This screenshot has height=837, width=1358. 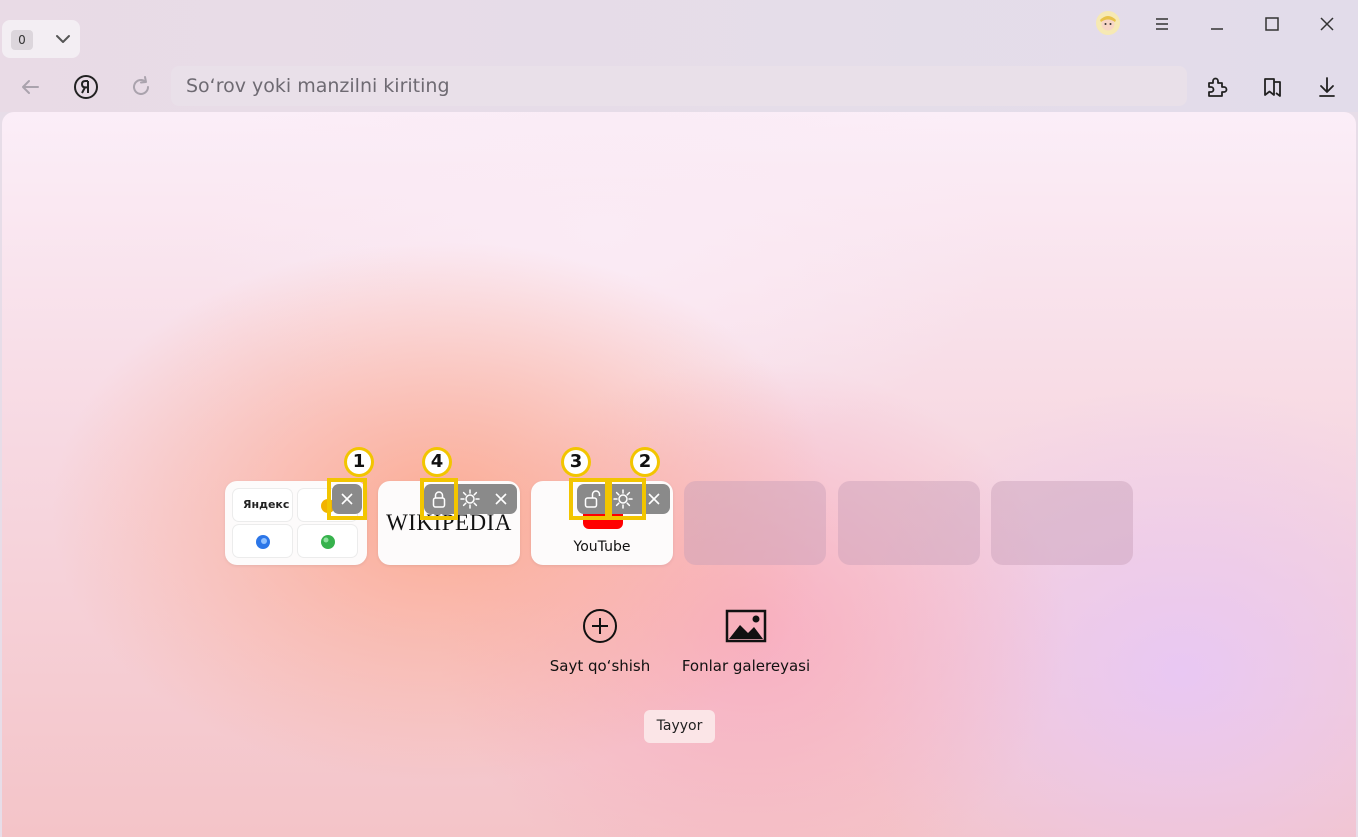 What do you see at coordinates (141, 87) in the screenshot?
I see `reload-icon` at bounding box center [141, 87].